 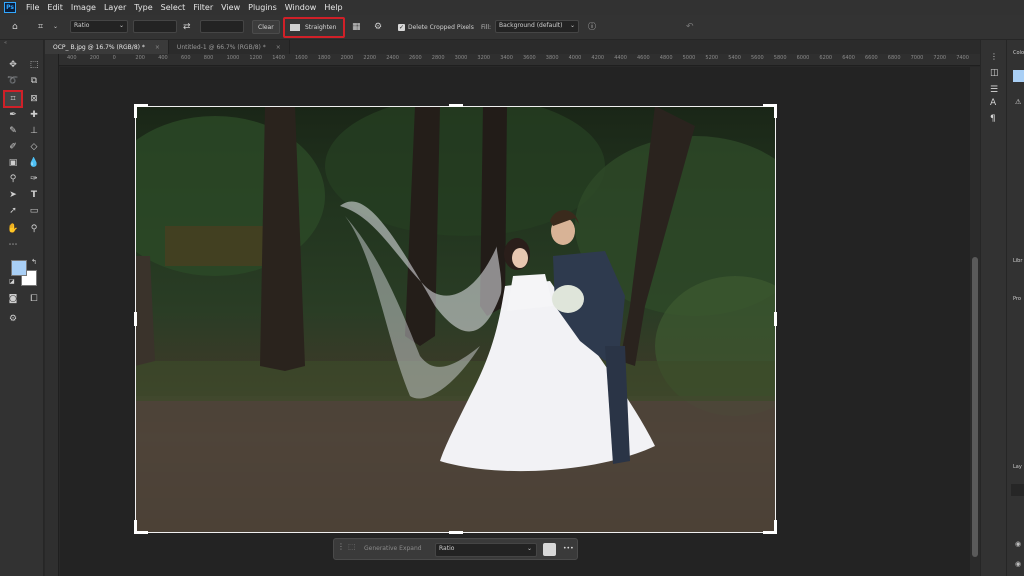 What do you see at coordinates (1017, 467) in the screenshot?
I see `layers-panel-label: Lay` at bounding box center [1017, 467].